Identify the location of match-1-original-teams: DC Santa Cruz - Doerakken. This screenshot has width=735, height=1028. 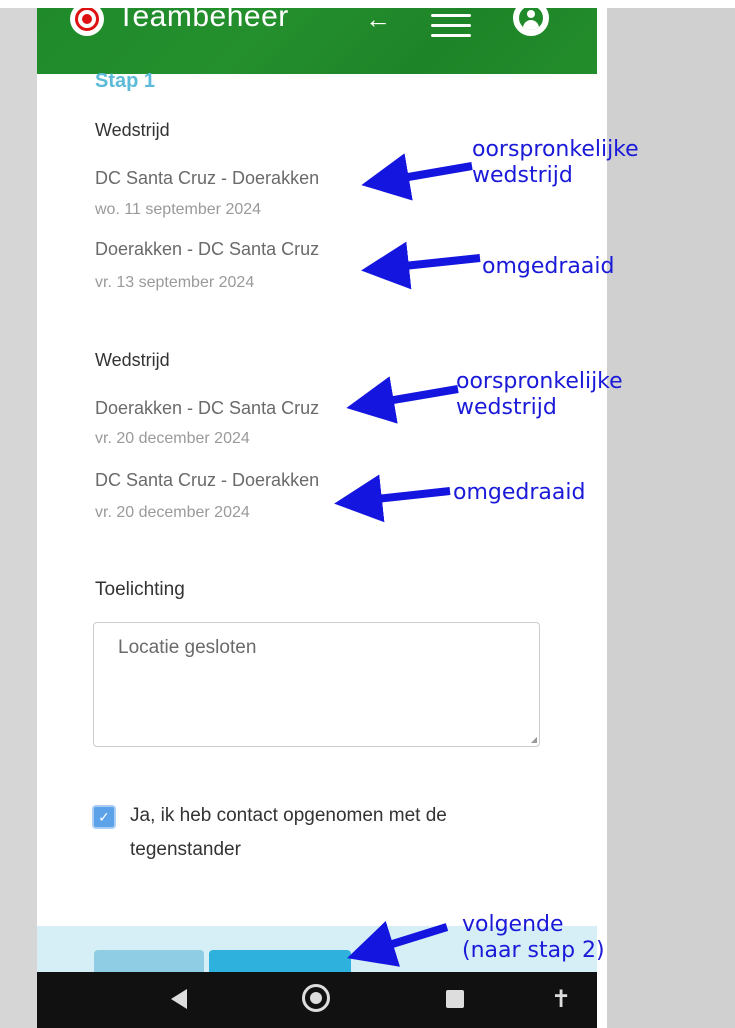
(207, 178).